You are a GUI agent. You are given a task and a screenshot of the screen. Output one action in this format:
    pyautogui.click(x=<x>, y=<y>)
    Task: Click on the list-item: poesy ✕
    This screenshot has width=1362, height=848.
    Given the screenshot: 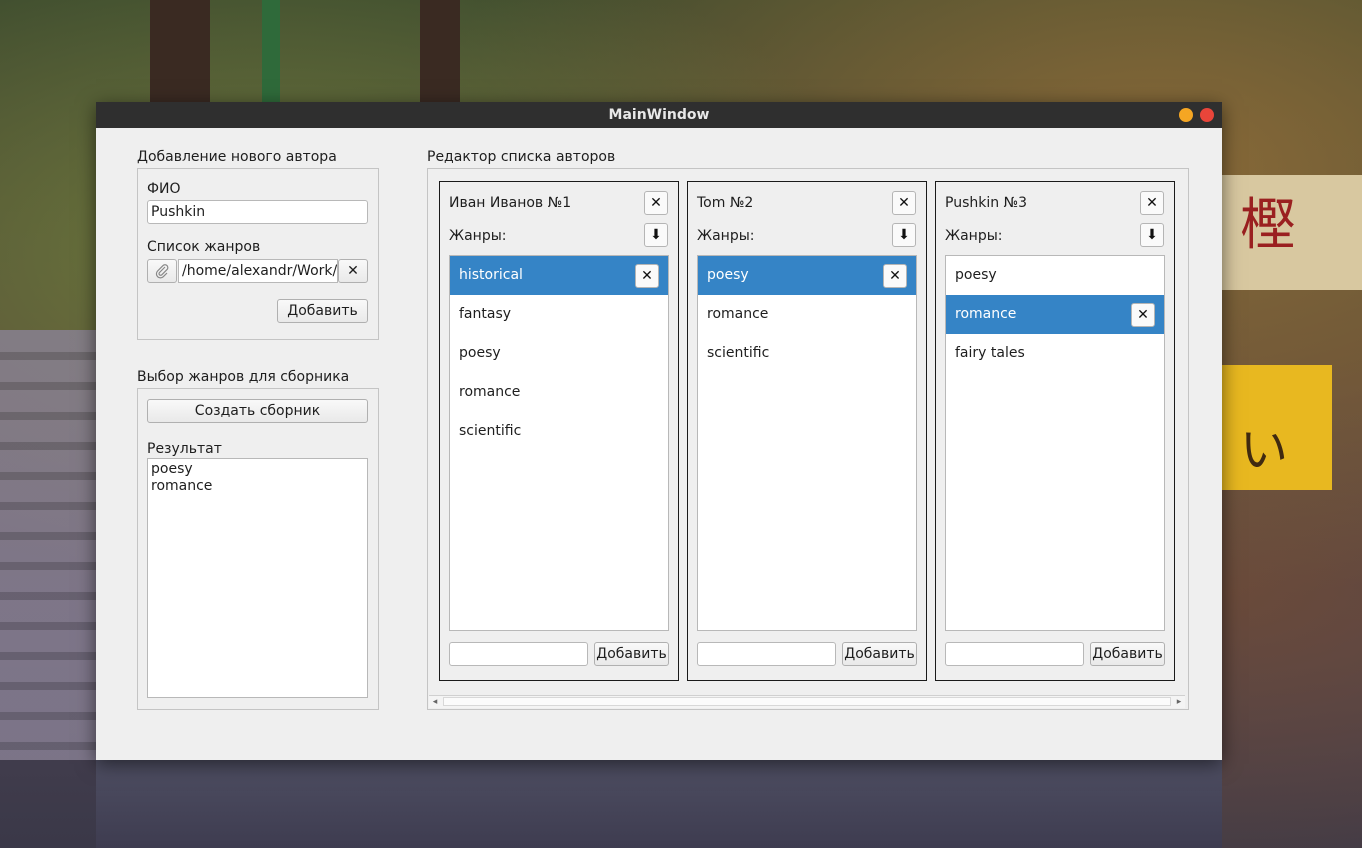 What is the action you would take?
    pyautogui.click(x=807, y=275)
    